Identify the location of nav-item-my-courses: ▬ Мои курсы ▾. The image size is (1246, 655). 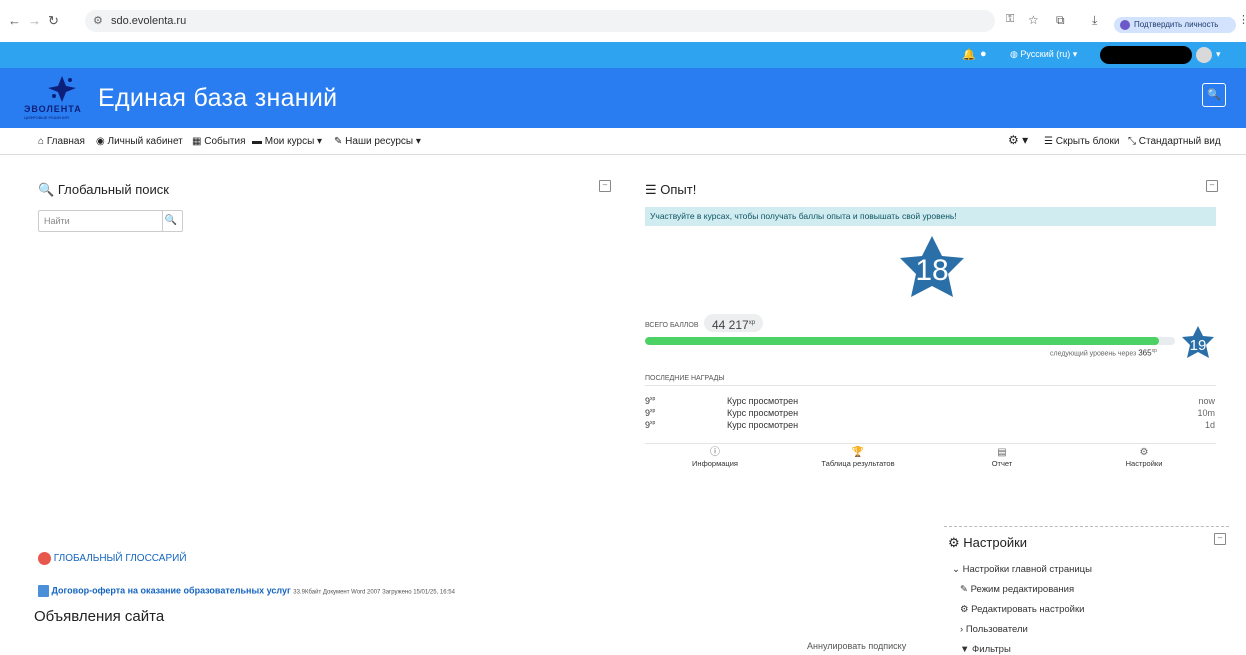
(287, 141).